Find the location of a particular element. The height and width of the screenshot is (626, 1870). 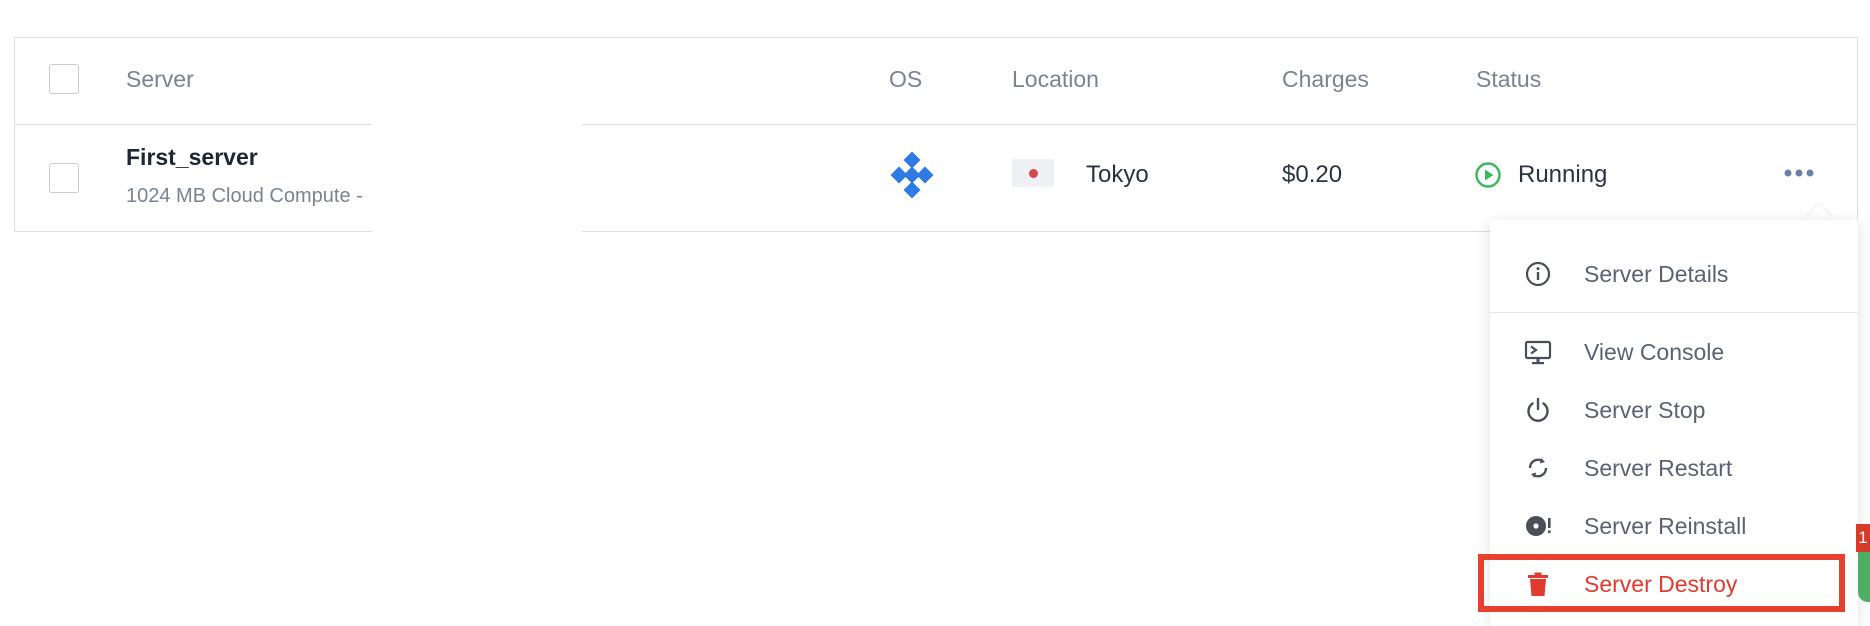

menu-item-server-destroy: Server Destroy is located at coordinates (1674, 584).